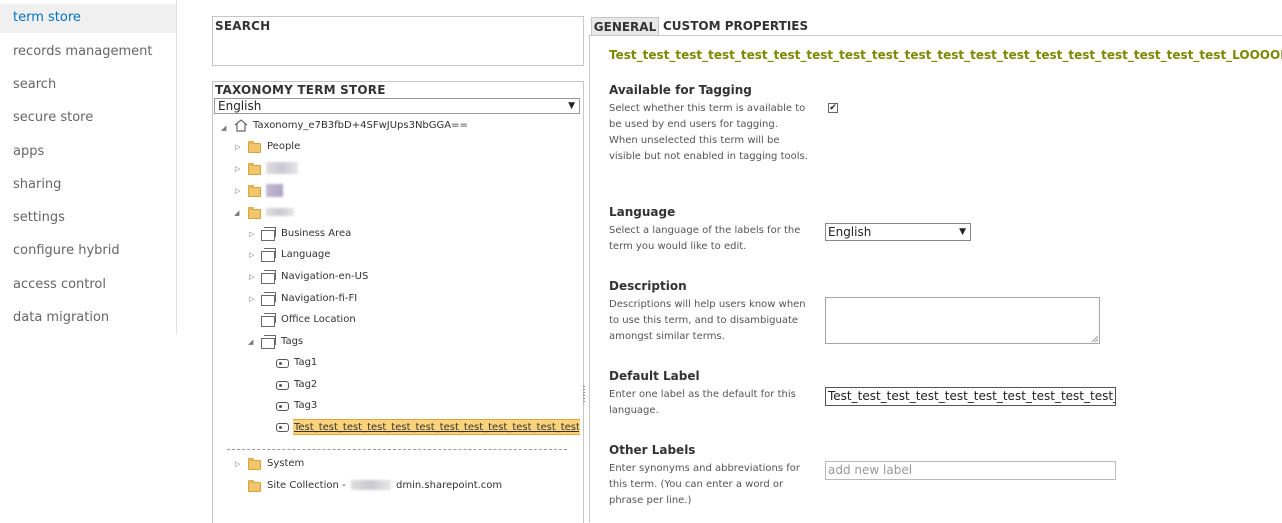 Image resolution: width=1282 pixels, height=523 pixels. I want to click on tree-language-value: English, so click(240, 106).